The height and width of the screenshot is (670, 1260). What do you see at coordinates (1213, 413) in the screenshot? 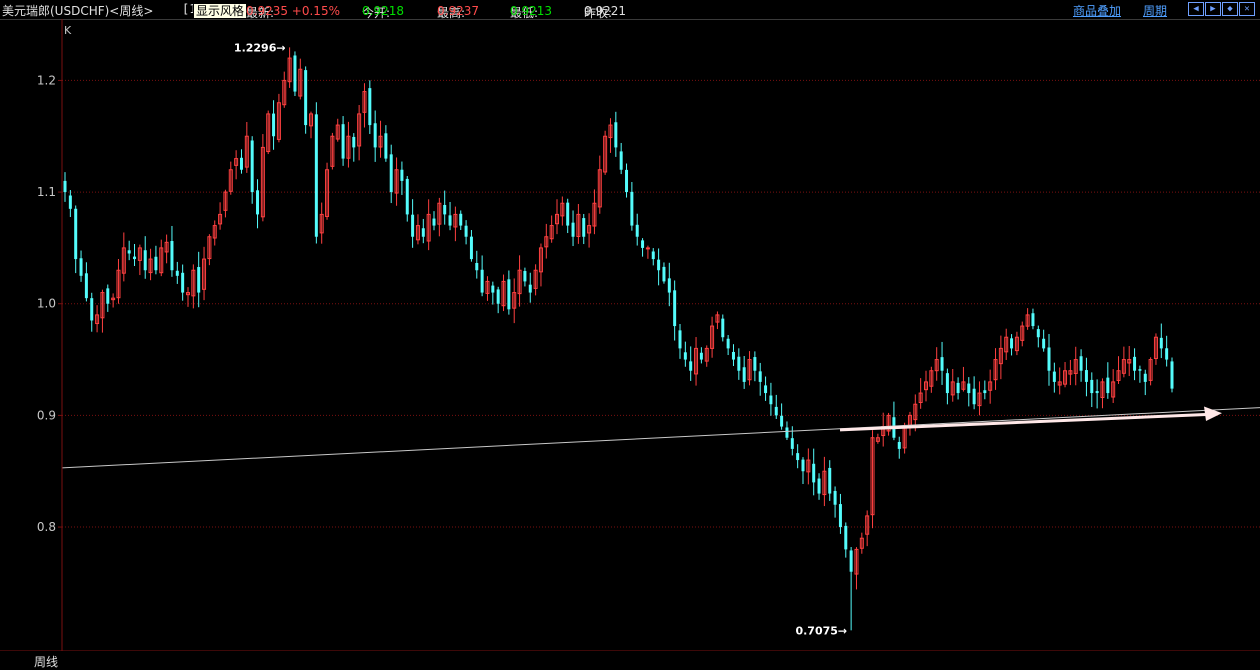
I see `trend-arrow-head` at bounding box center [1213, 413].